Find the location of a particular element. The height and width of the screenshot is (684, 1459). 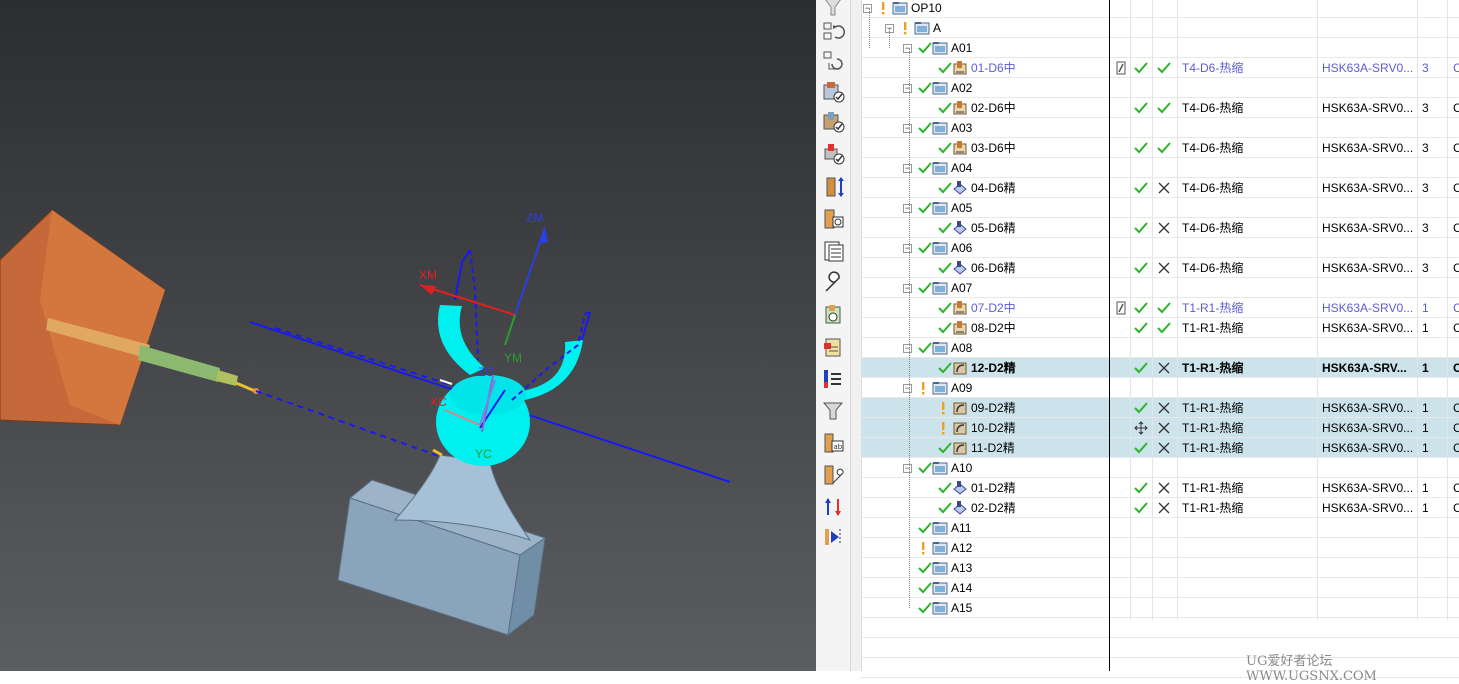

operation-row: 09-D2精 T1-R1-热缩 HSK63A-SRV0... 1 C is located at coordinates (1160, 408).